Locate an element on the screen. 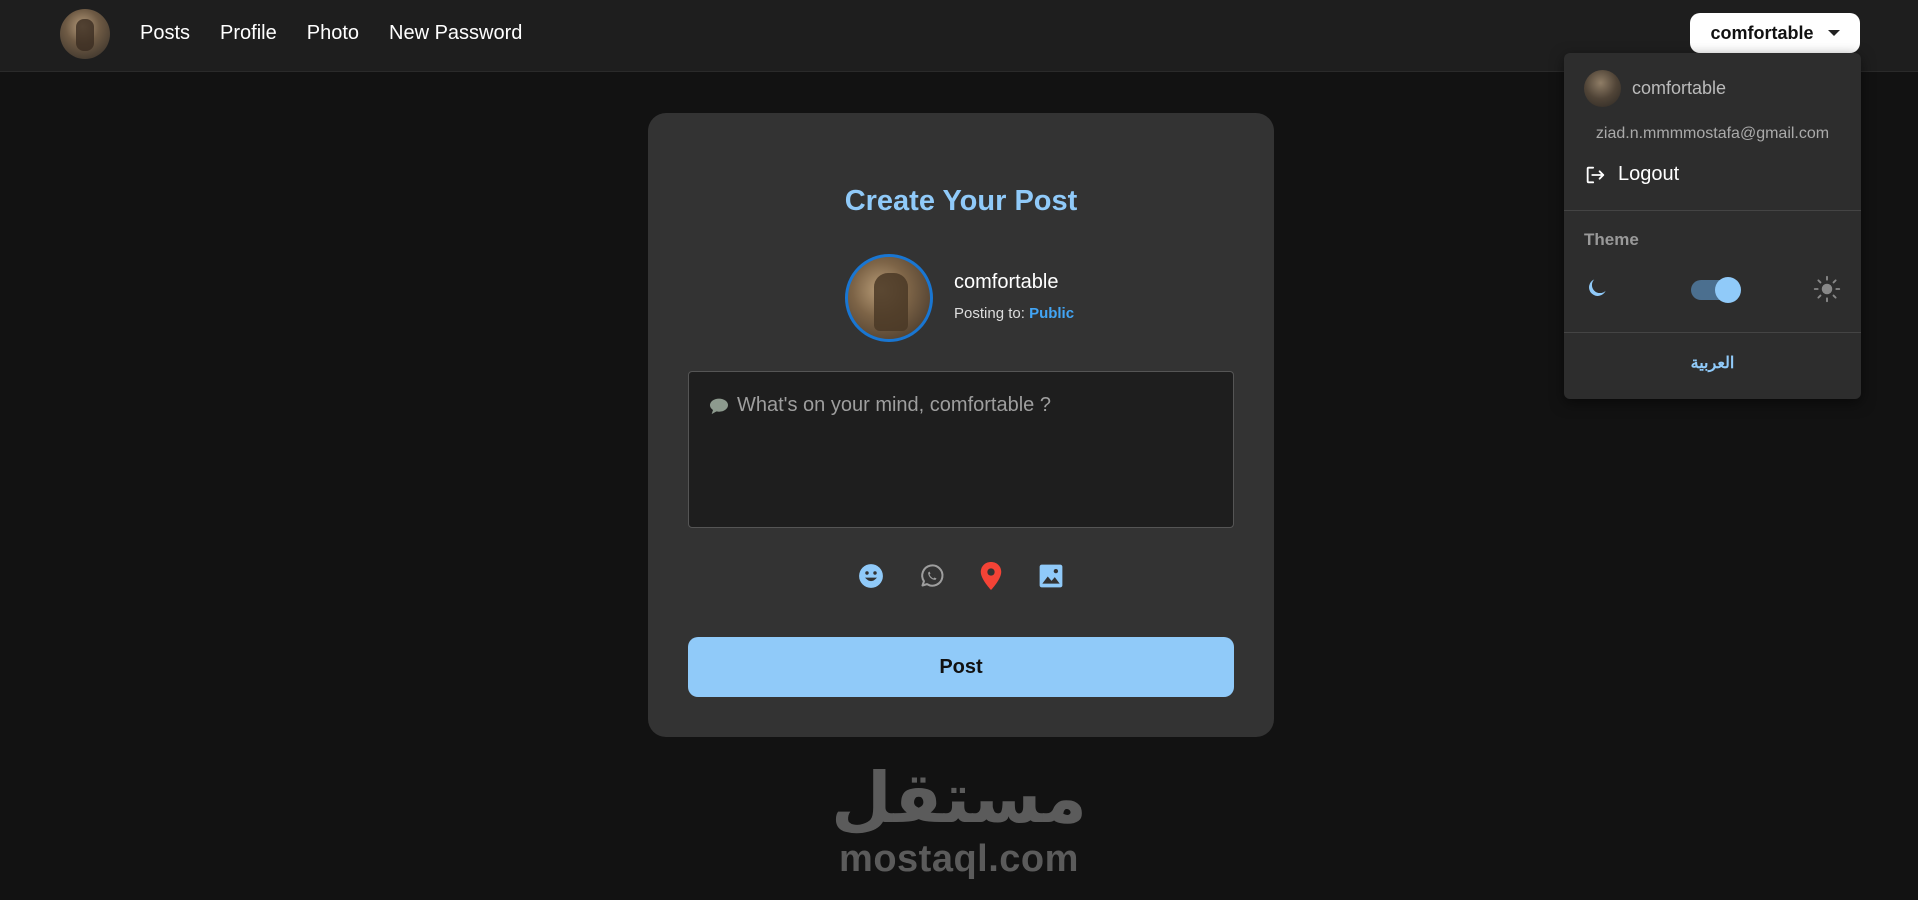  nav-link-profile: Profile is located at coordinates (248, 33).